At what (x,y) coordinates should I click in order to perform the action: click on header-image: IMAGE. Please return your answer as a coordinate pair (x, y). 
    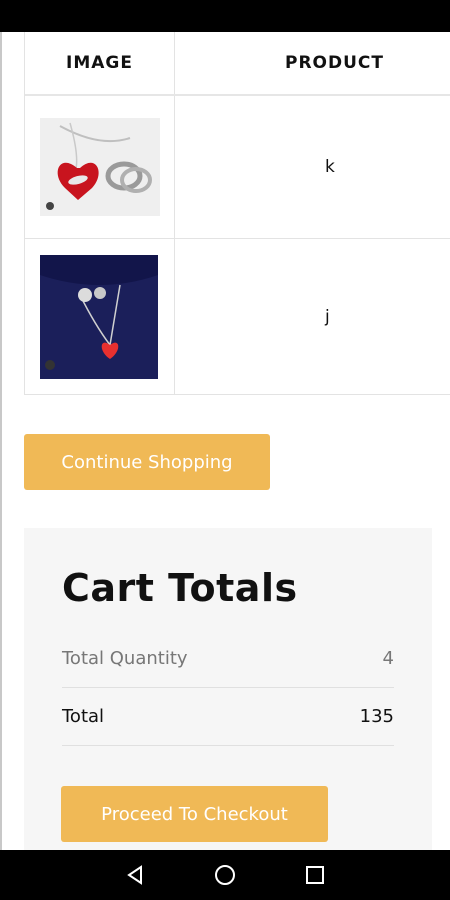
    Looking at the image, I should click on (100, 63).